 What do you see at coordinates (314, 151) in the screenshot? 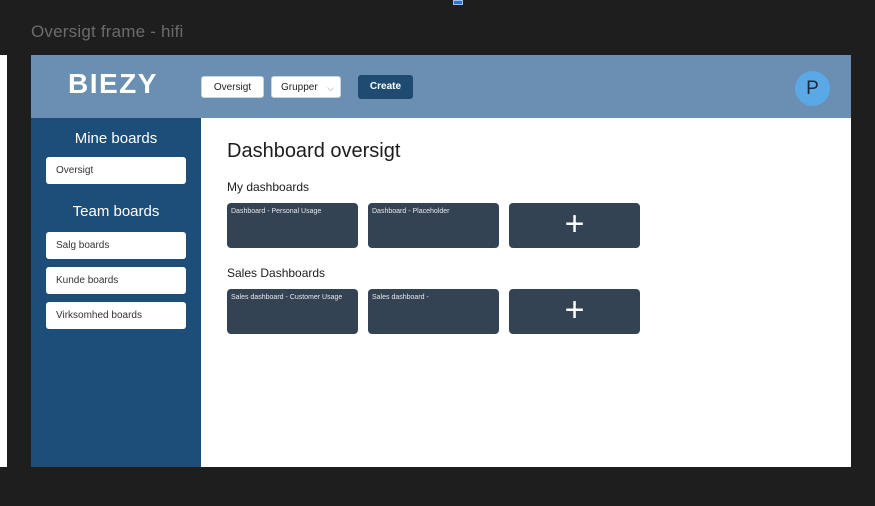
I see `page-title: Dashboard oversigt` at bounding box center [314, 151].